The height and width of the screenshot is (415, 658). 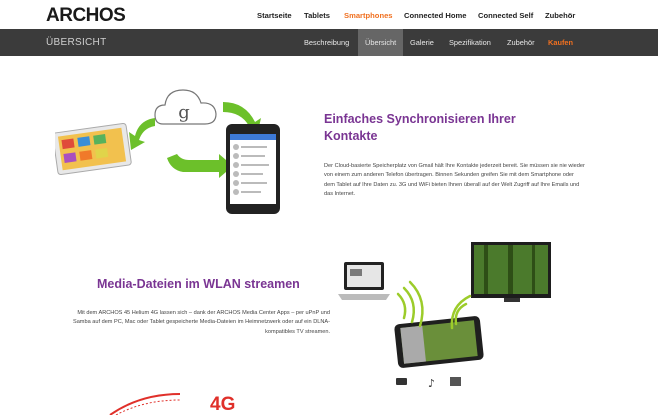 What do you see at coordinates (431, 383) in the screenshot?
I see `music-note-icon: ♪` at bounding box center [431, 383].